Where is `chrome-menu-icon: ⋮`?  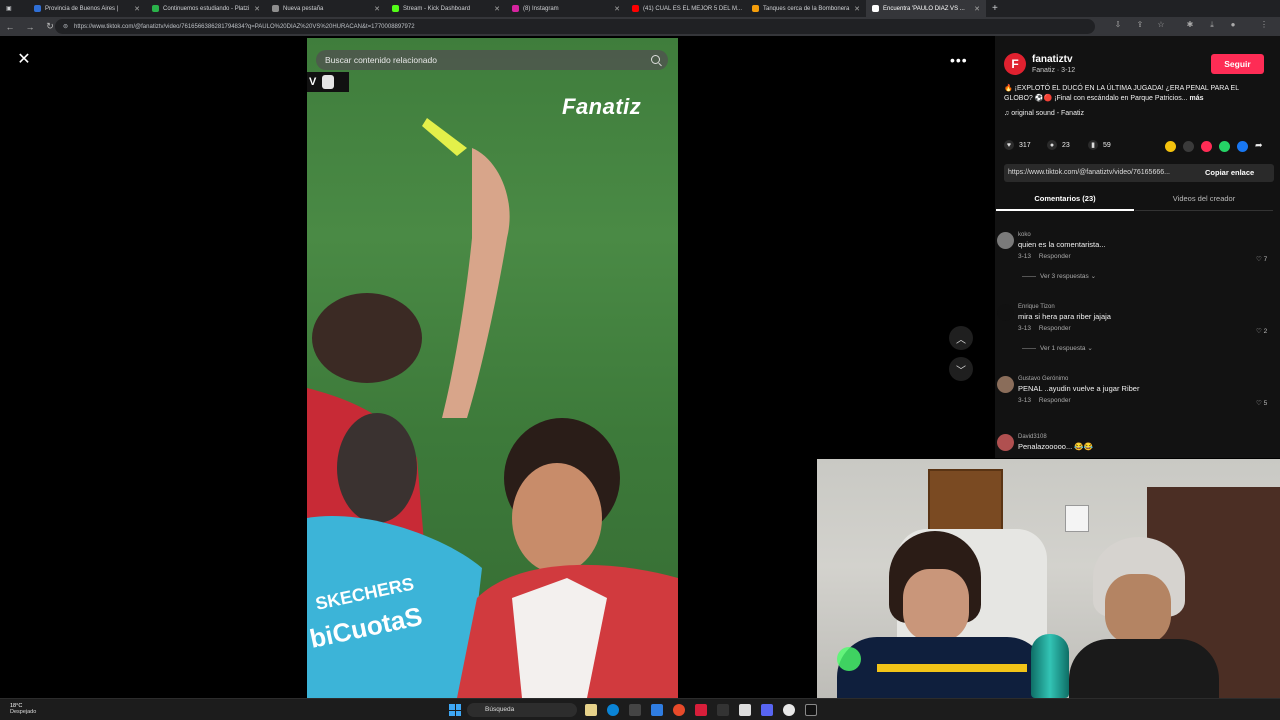 chrome-menu-icon: ⋮ is located at coordinates (1264, 26).